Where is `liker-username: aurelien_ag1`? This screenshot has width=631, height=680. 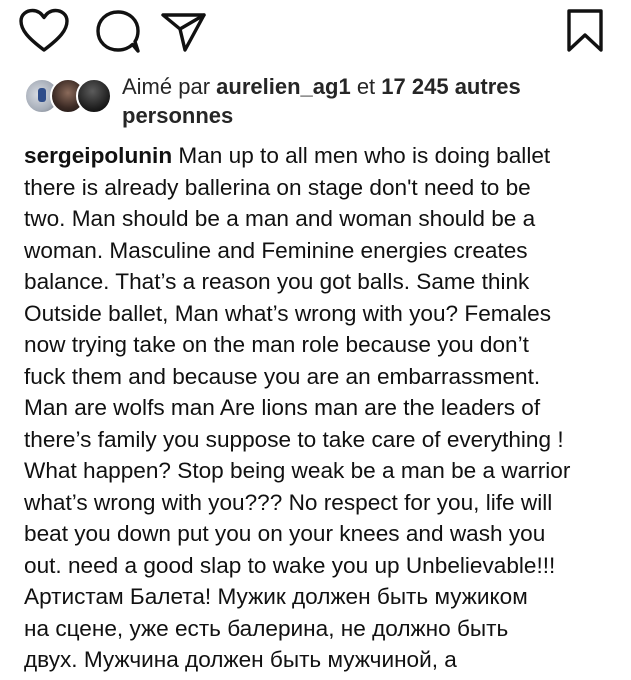 liker-username: aurelien_ag1 is located at coordinates (283, 86).